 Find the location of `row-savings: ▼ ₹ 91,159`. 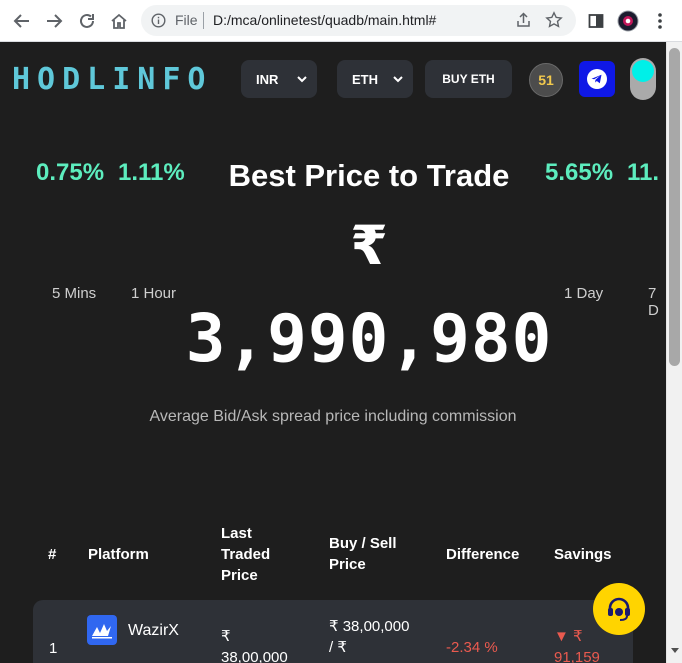

row-savings: ▼ ₹ 91,159 is located at coordinates (577, 644).